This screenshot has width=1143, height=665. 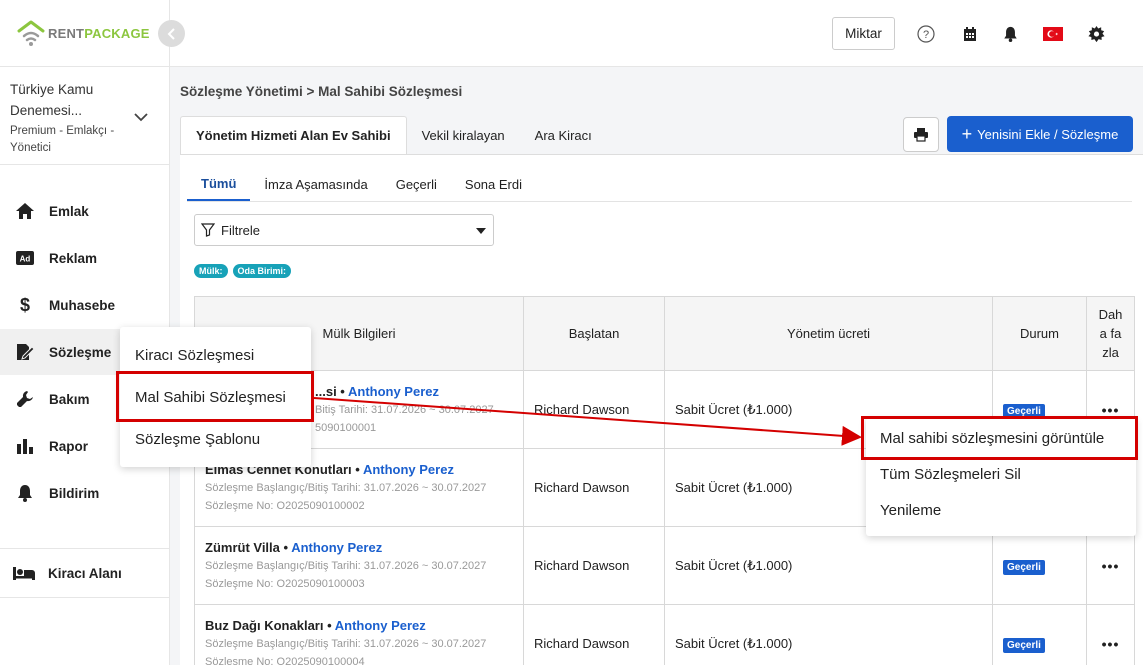 I want to click on plus-icon: +, so click(x=967, y=134).